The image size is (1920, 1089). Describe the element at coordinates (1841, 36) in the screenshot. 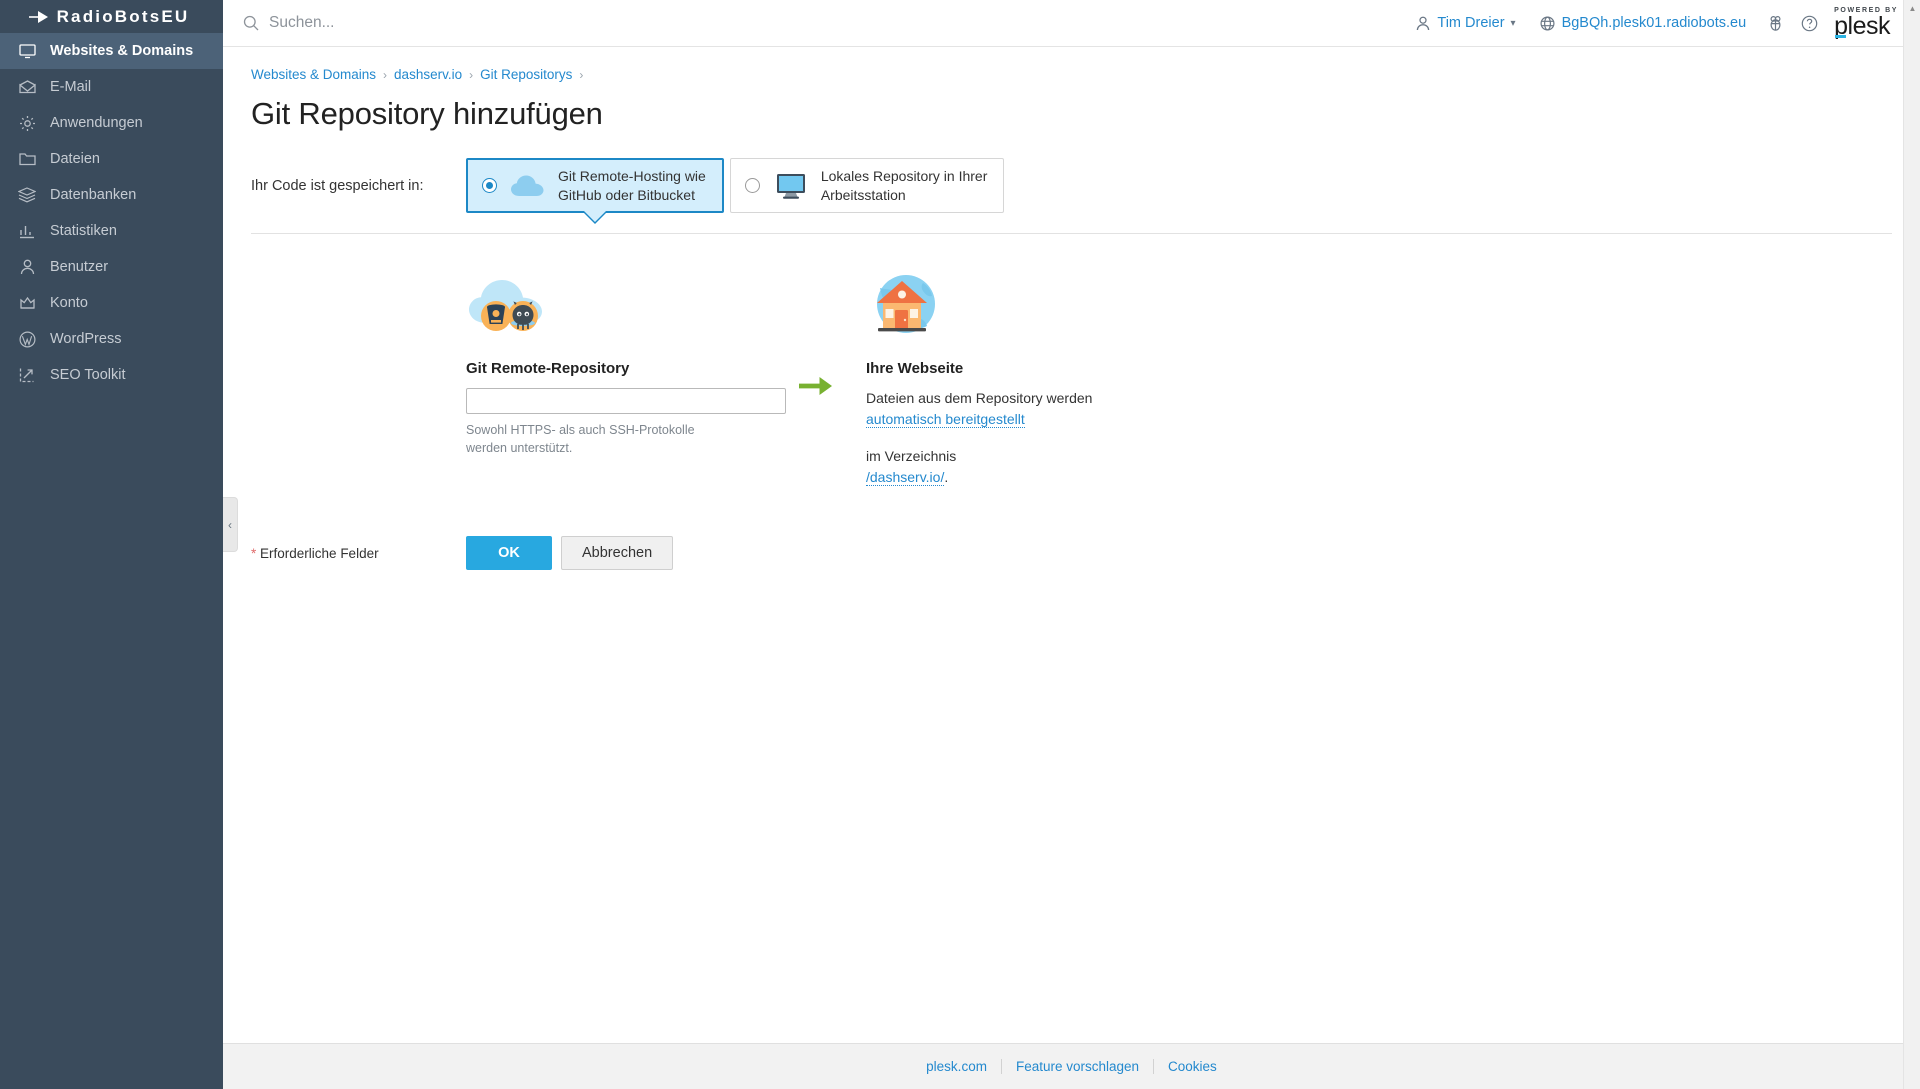

I see `plesk-underline-accent` at that location.